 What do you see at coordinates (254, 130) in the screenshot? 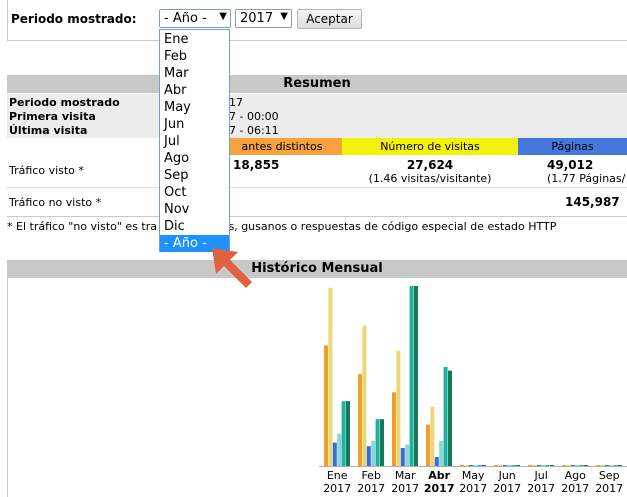
I see `last-visit-value: 7 - 06:11` at bounding box center [254, 130].